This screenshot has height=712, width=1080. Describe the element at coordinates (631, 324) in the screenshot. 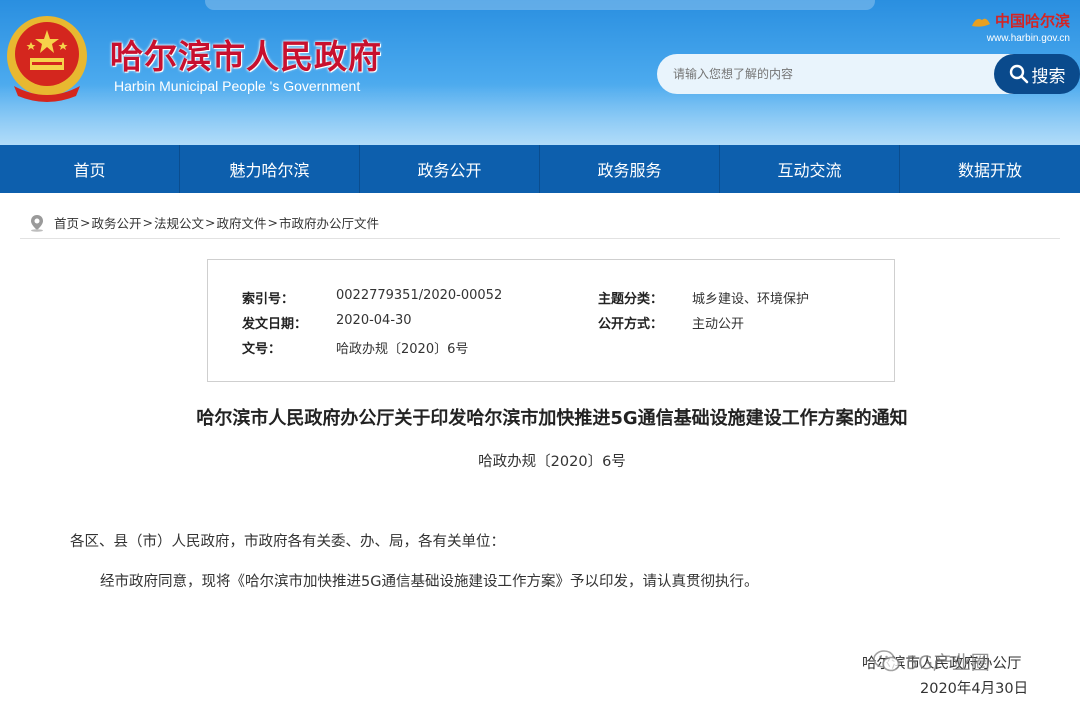

I see `disclosure-label: 公开方式：` at that location.